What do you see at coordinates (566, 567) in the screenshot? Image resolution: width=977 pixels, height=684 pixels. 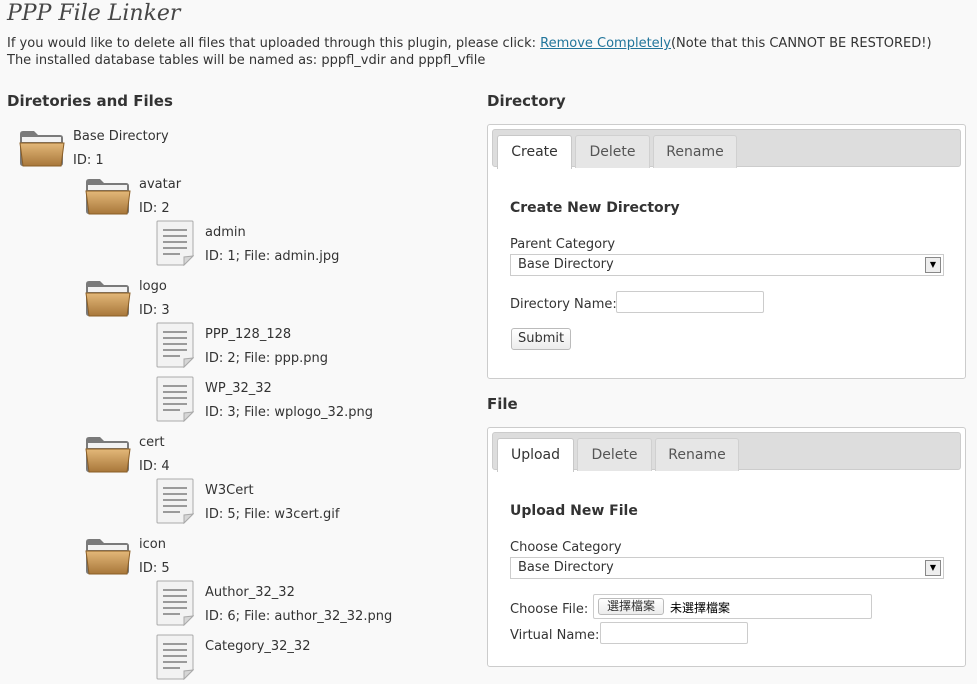 I see `choose-category-value: Base Directory` at bounding box center [566, 567].